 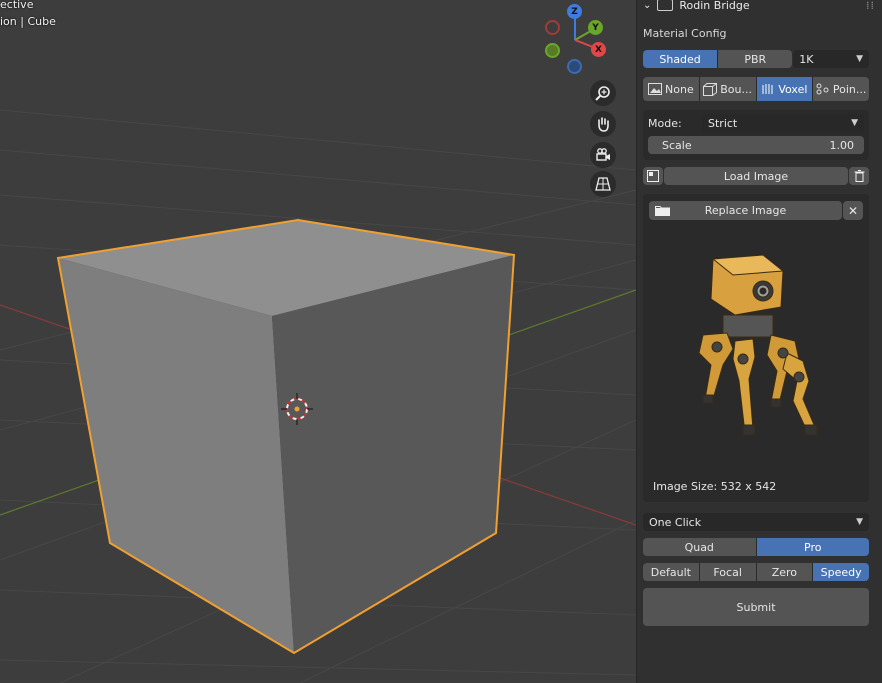 What do you see at coordinates (853, 210) in the screenshot?
I see `close-icon: ✕` at bounding box center [853, 210].